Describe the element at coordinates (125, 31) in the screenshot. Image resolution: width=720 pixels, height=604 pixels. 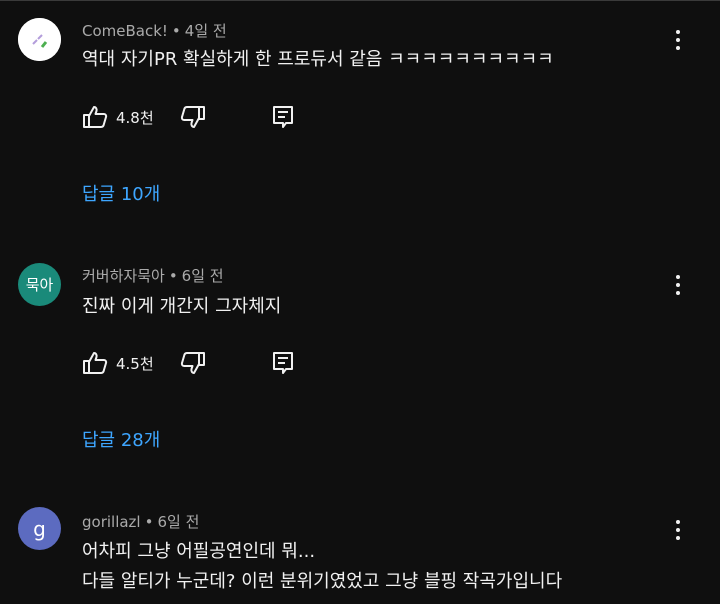
I see `author-name: ComeBack!` at that location.